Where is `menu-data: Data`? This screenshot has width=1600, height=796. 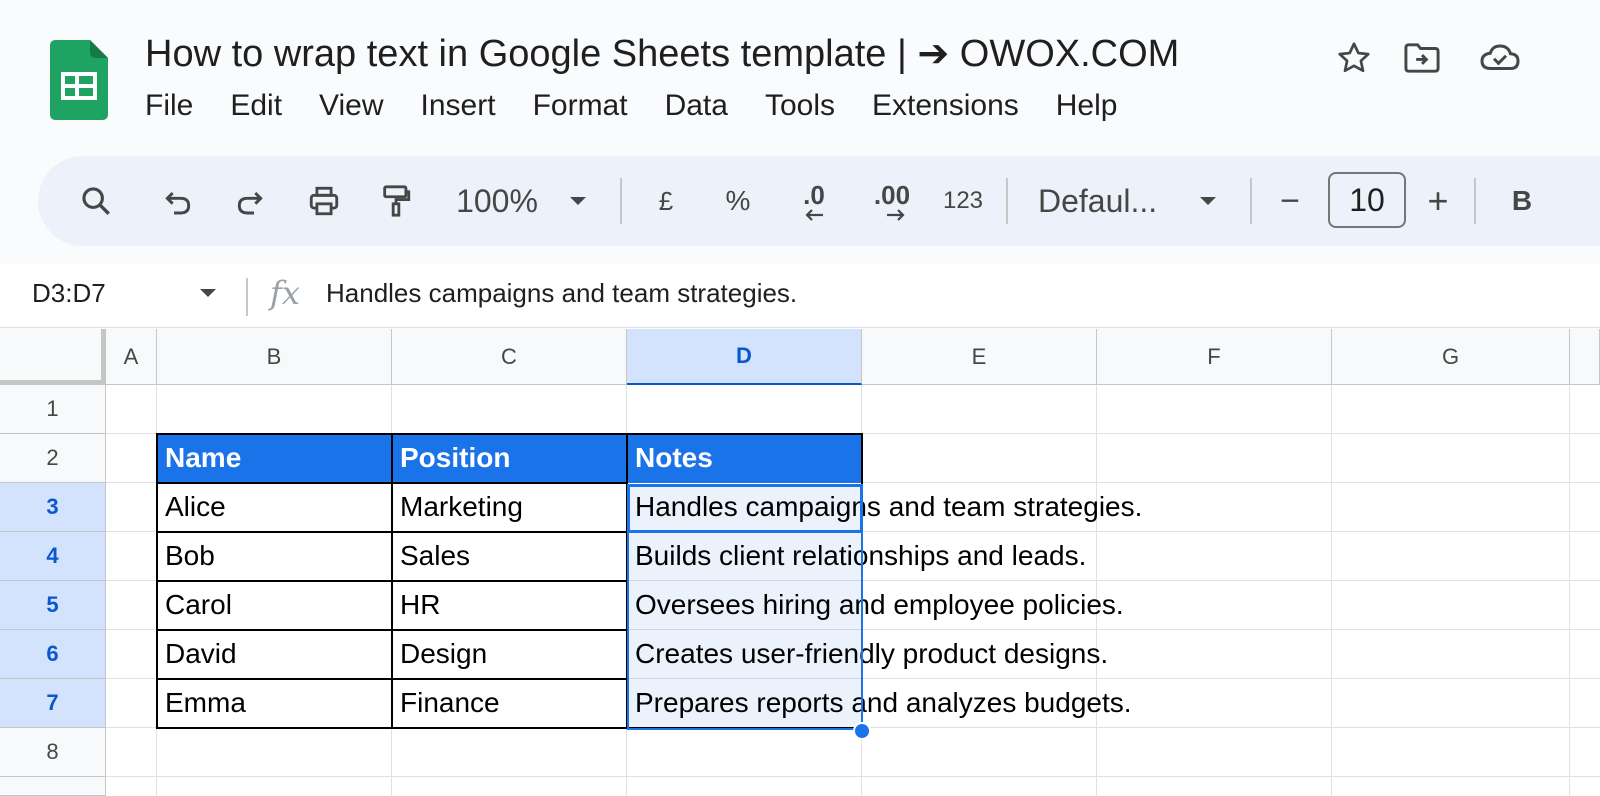
menu-data: Data is located at coordinates (696, 106).